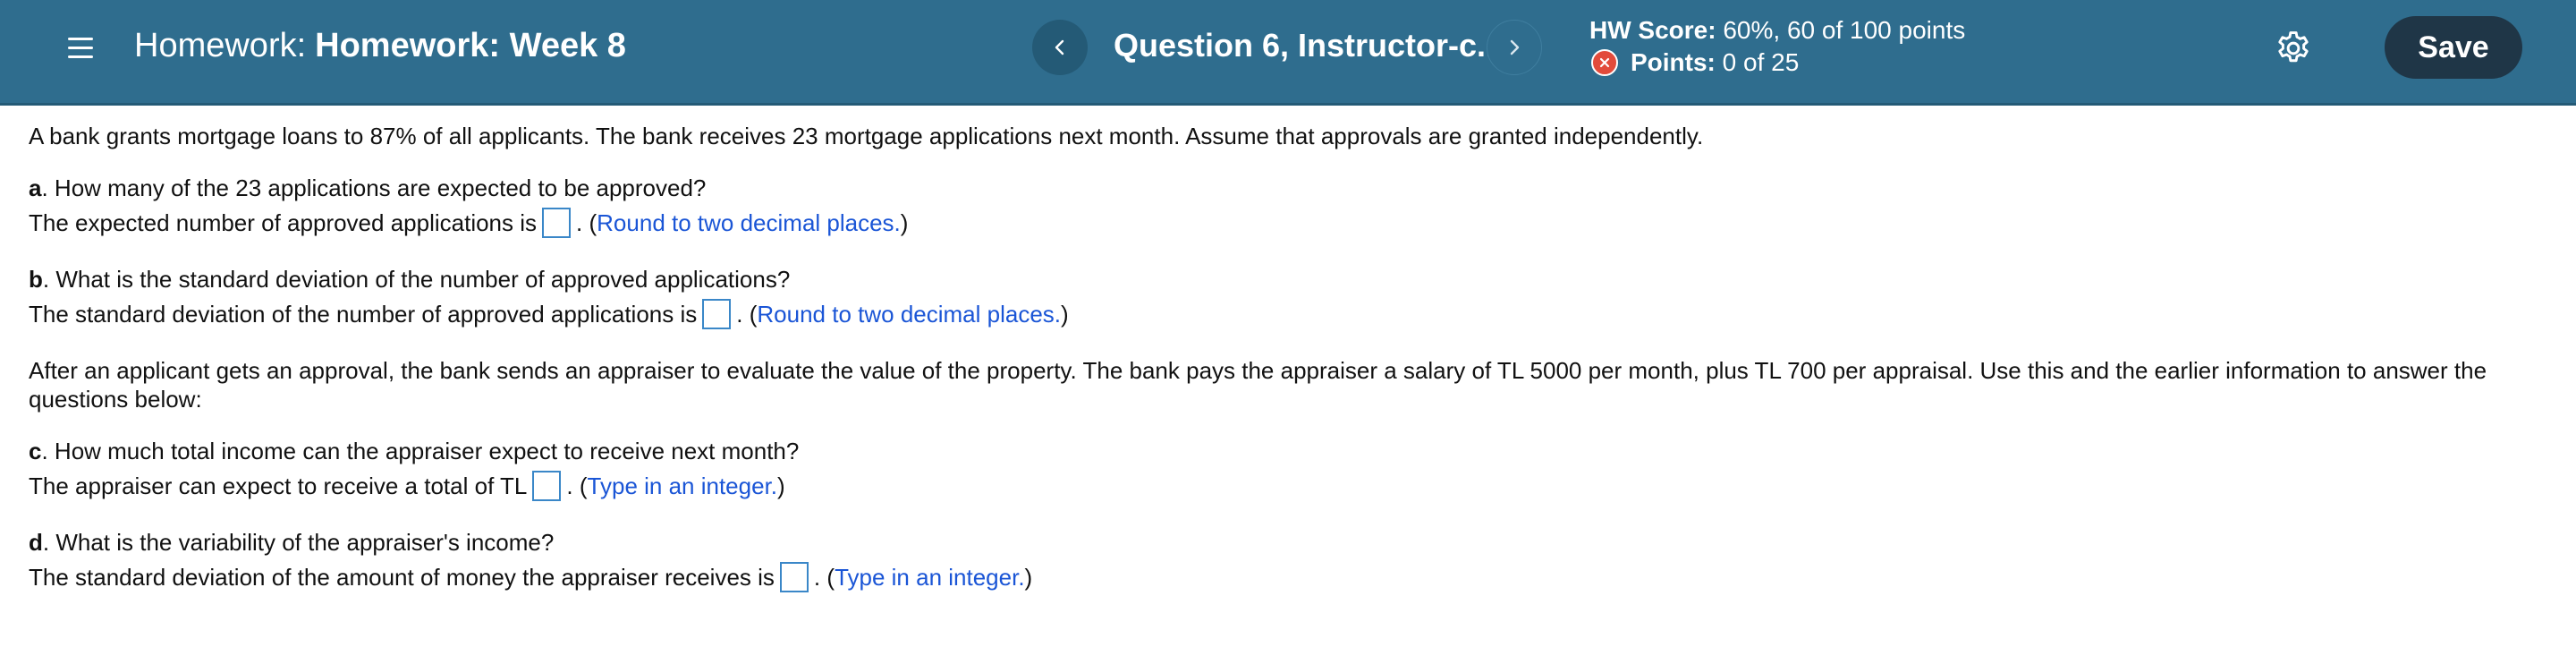 This screenshot has width=2576, height=647. I want to click on chevron-right-icon, so click(1515, 47).